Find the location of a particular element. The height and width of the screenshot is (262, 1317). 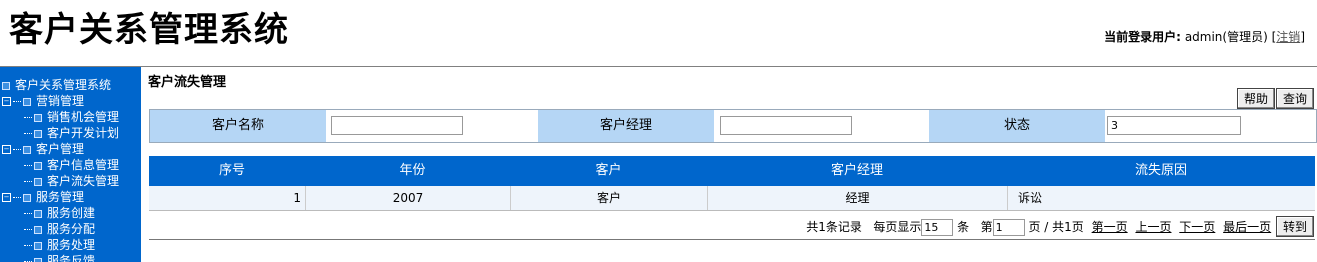

manager-input is located at coordinates (786, 125).